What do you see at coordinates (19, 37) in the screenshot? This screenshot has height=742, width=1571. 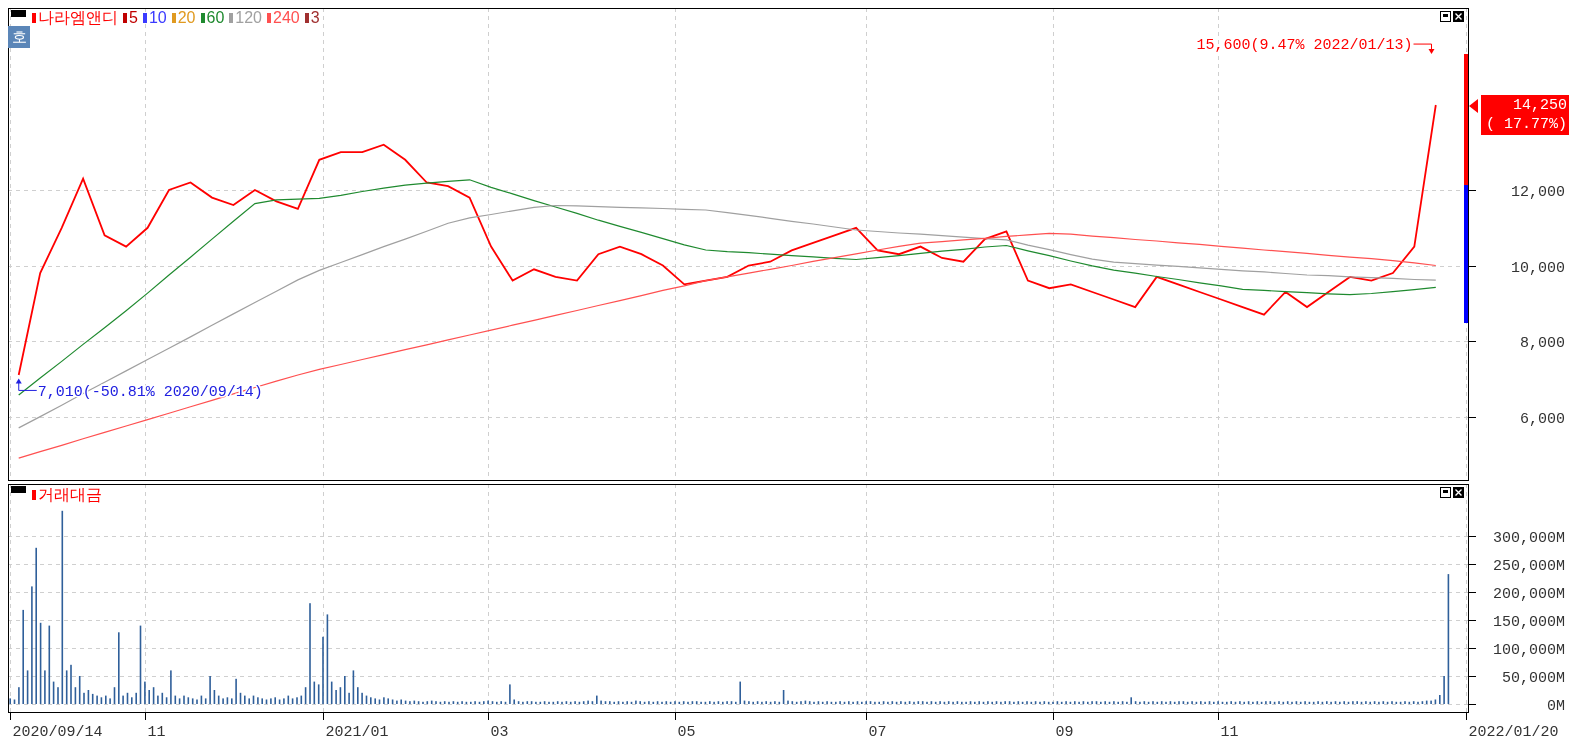 I see `badge: 호` at bounding box center [19, 37].